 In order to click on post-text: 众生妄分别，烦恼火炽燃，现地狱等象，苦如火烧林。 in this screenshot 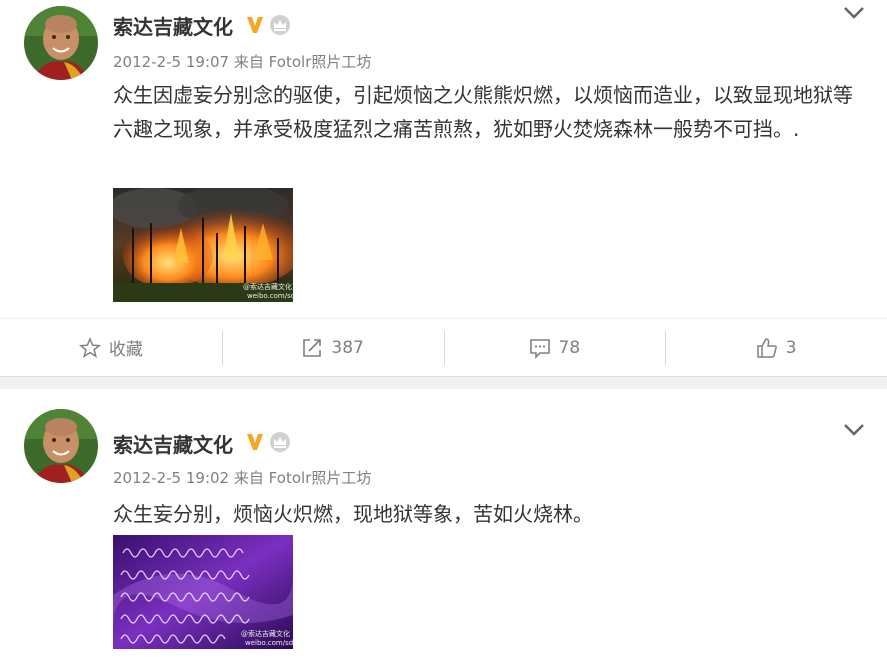, I will do `click(353, 514)`.